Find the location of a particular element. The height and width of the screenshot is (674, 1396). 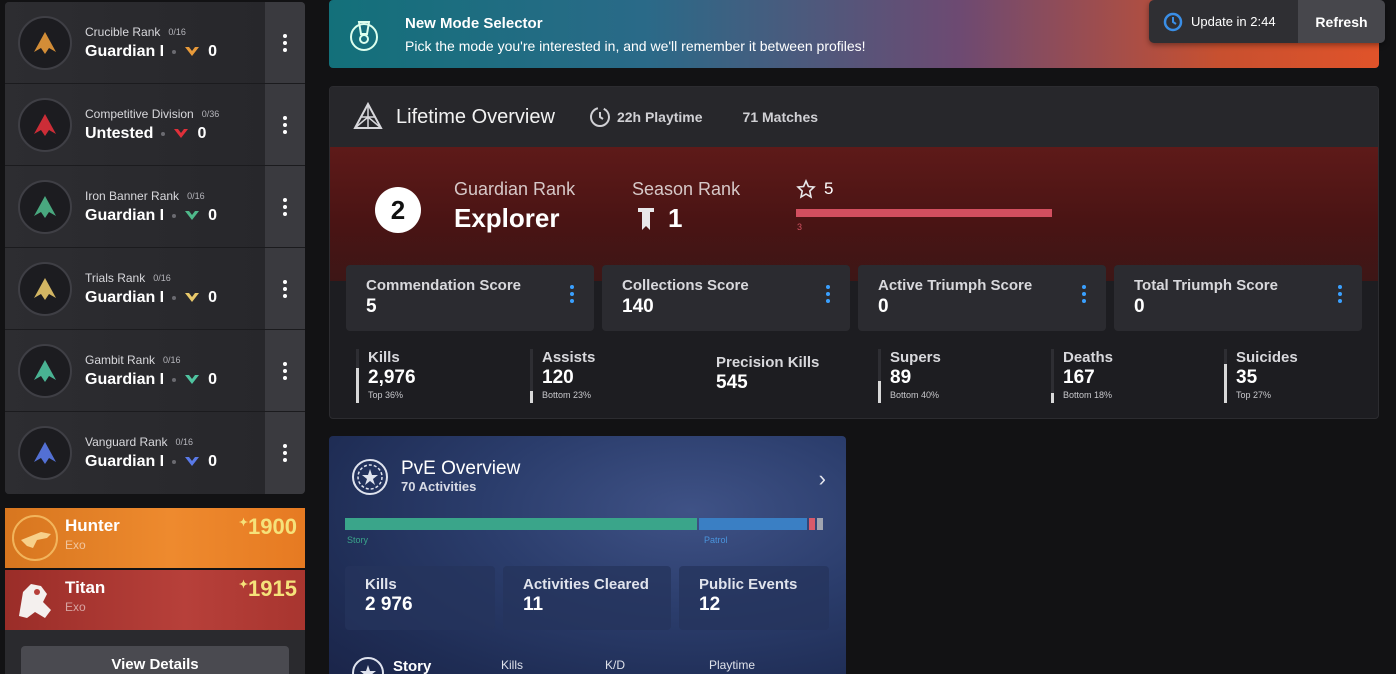

character-class: Hunter is located at coordinates (92, 525).